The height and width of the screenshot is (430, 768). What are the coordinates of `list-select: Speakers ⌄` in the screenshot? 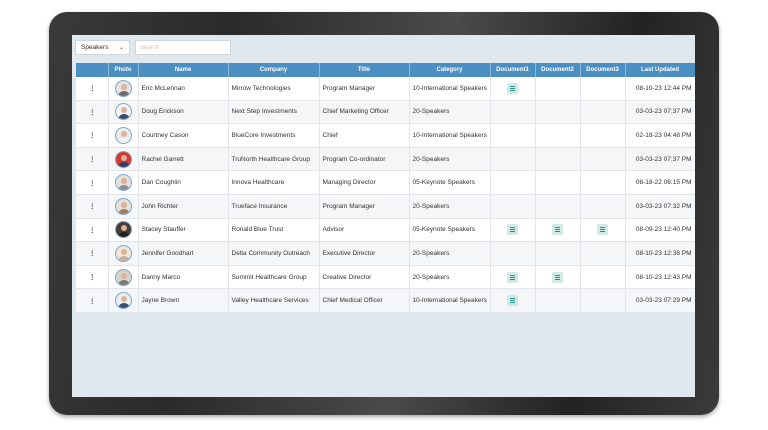 It's located at (102, 47).